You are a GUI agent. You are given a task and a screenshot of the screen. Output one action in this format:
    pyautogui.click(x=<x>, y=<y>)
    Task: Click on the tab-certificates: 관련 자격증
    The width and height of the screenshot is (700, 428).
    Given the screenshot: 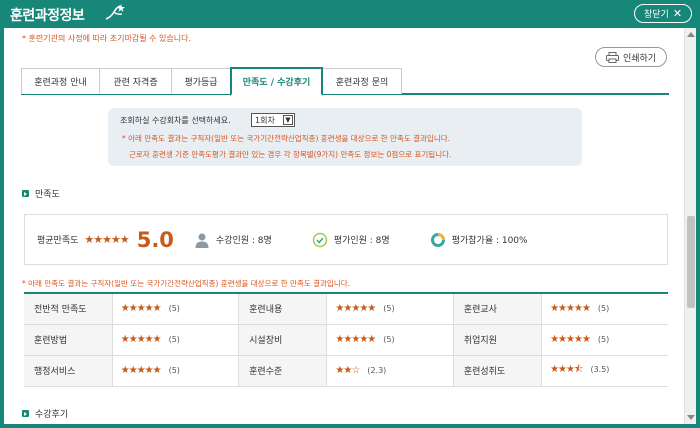 What is the action you would take?
    pyautogui.click(x=135, y=81)
    